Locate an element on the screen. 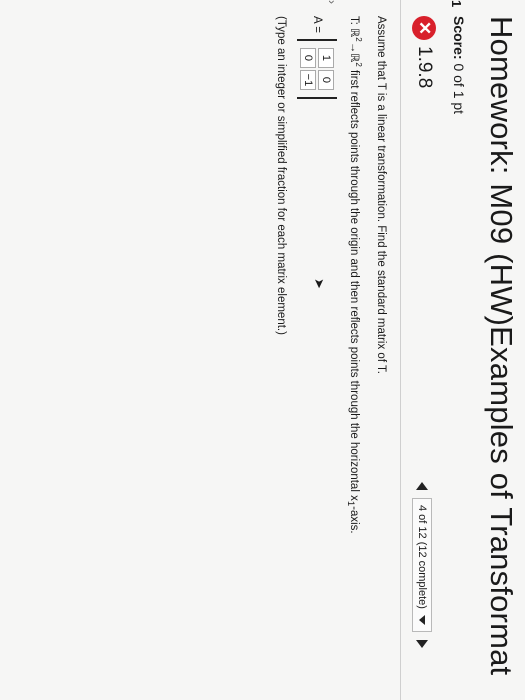  chevron-right-icon: › is located at coordinates (332, 2).